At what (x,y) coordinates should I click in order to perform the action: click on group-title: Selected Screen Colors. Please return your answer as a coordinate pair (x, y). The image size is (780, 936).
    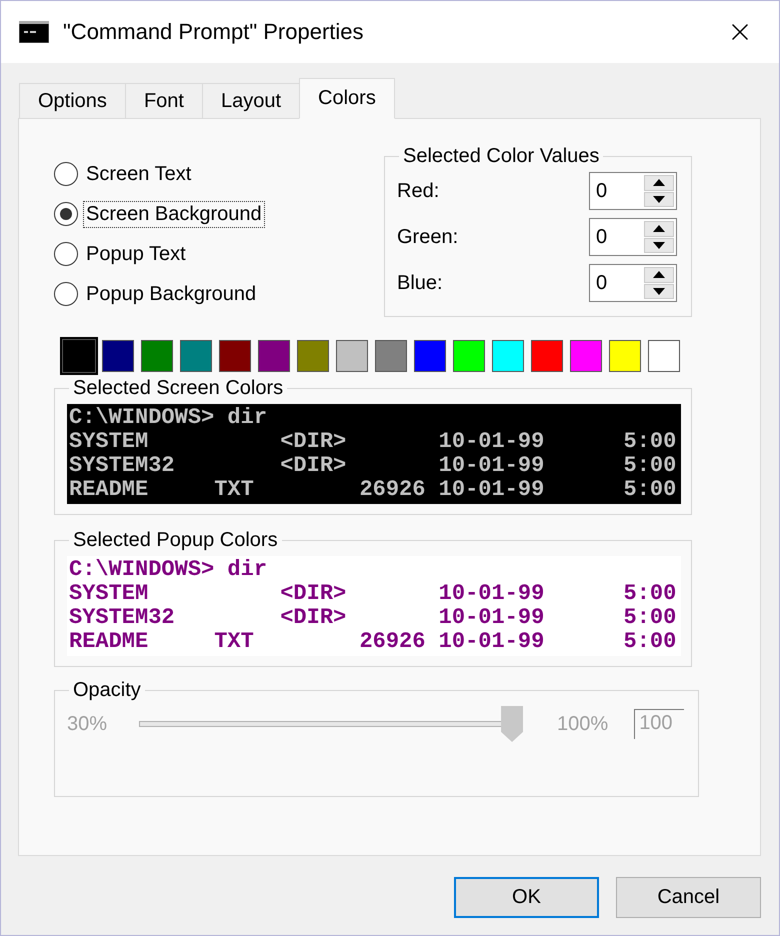
    Looking at the image, I should click on (178, 388).